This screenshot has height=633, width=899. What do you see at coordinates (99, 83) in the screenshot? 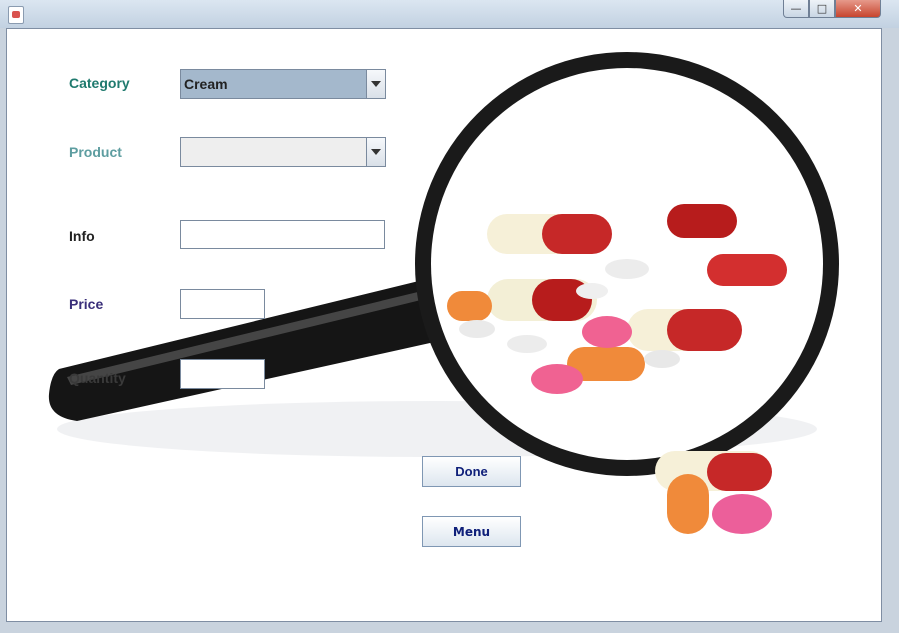
I see `category-label: Category` at bounding box center [99, 83].